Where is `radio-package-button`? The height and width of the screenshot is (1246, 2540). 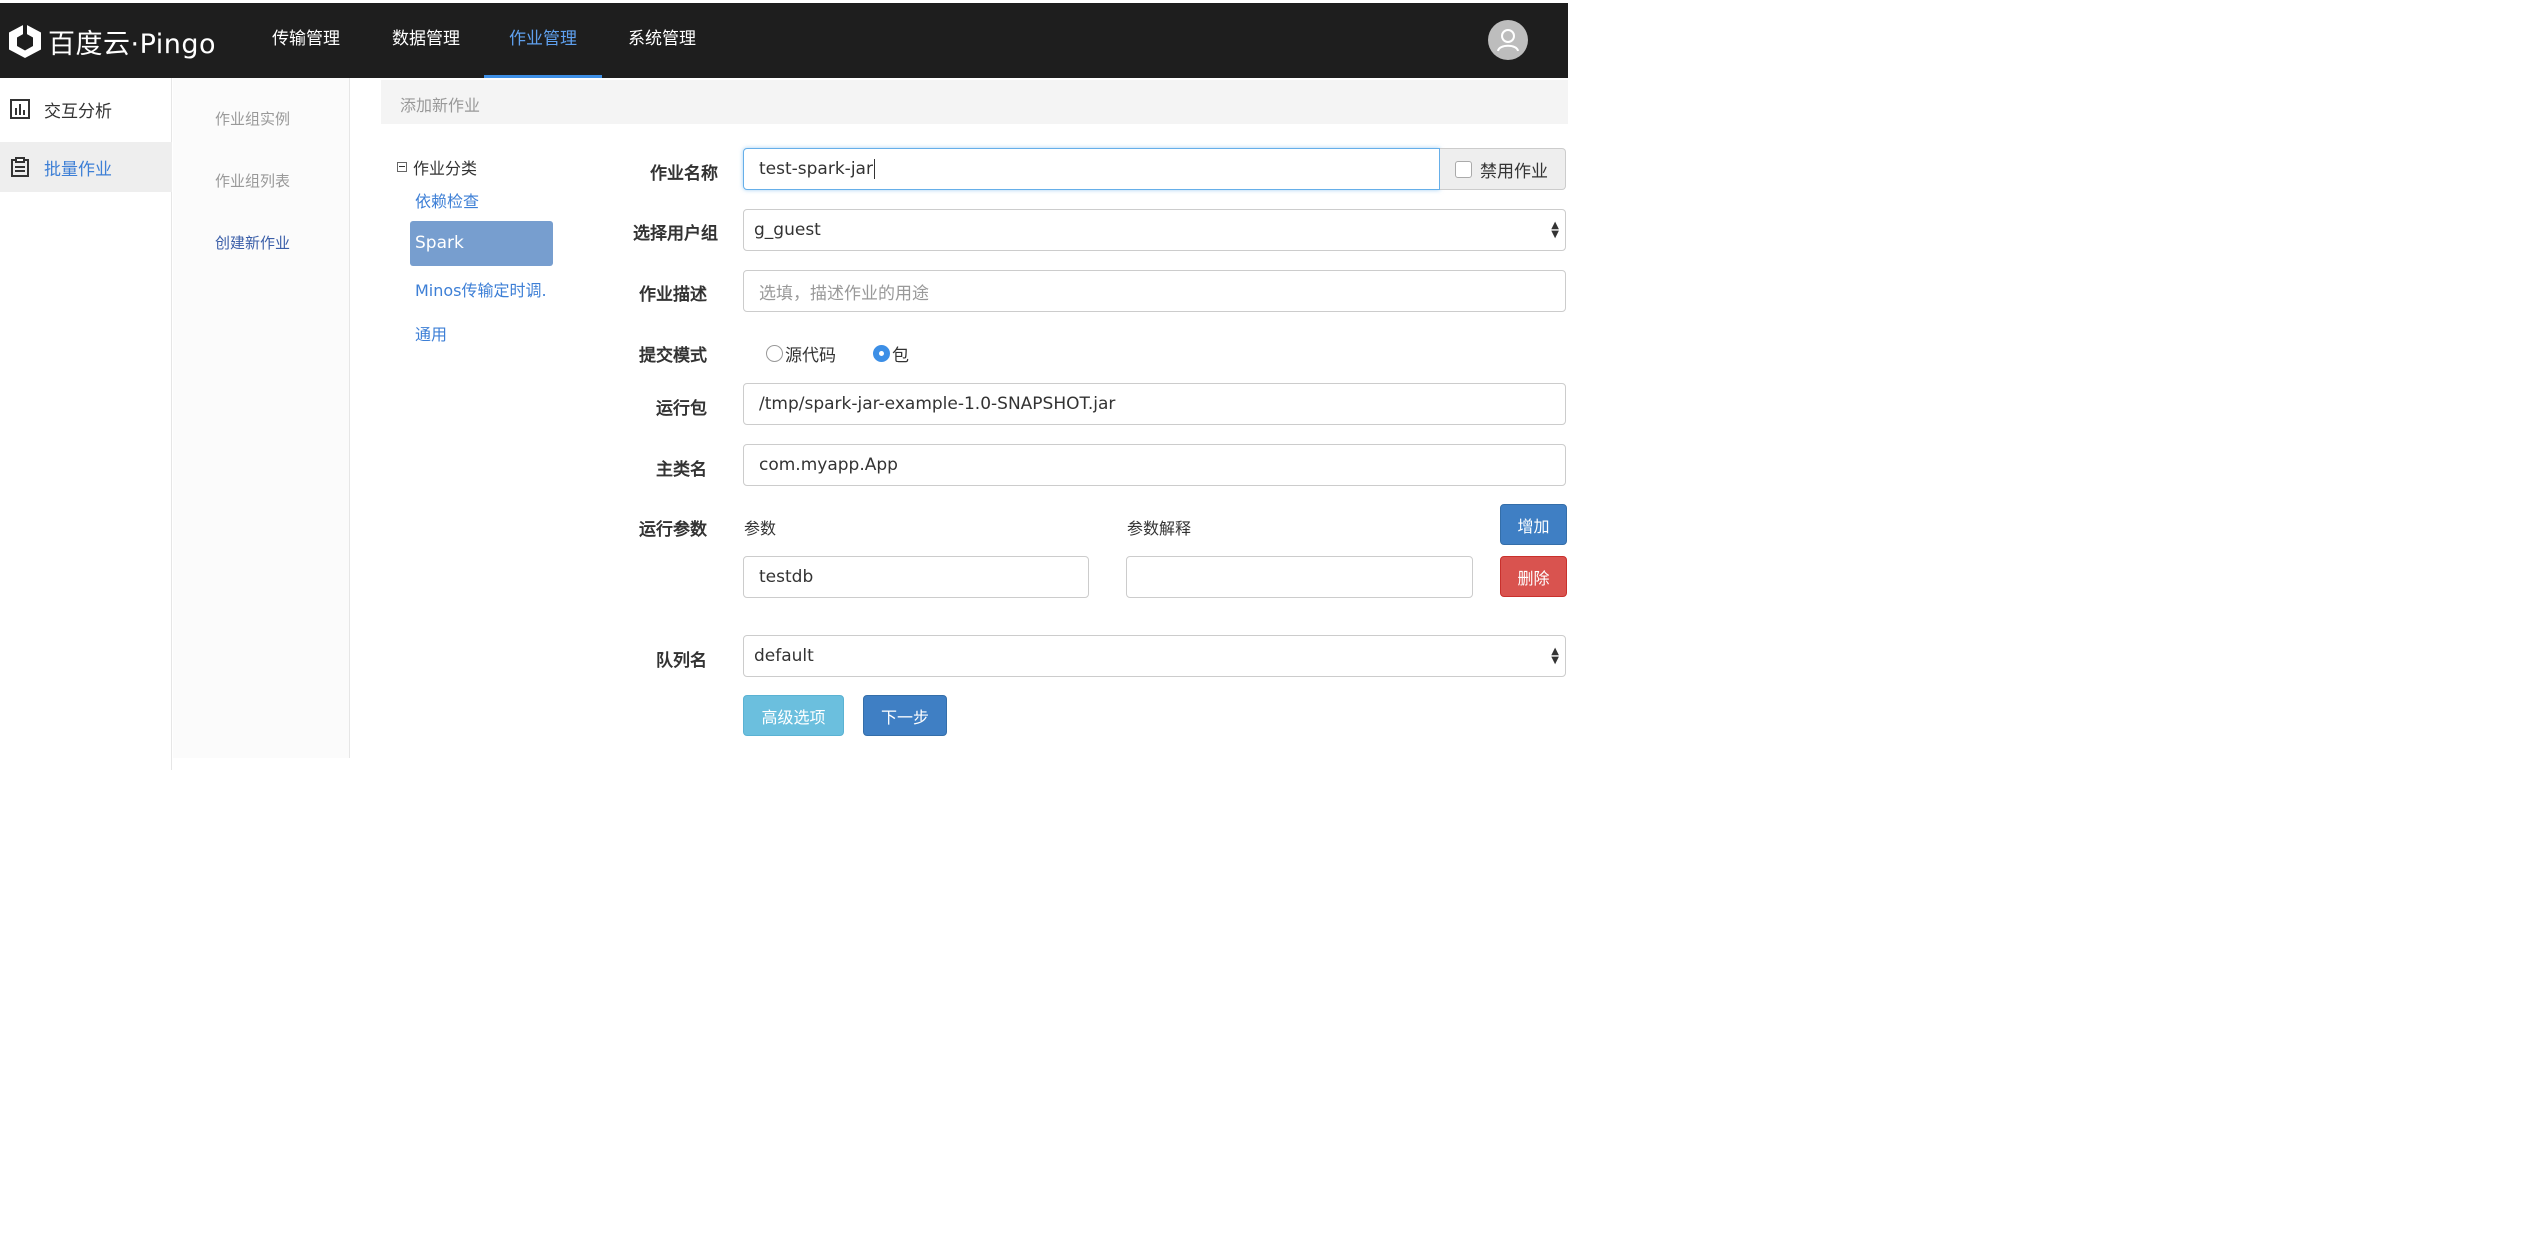 radio-package-button is located at coordinates (881, 353).